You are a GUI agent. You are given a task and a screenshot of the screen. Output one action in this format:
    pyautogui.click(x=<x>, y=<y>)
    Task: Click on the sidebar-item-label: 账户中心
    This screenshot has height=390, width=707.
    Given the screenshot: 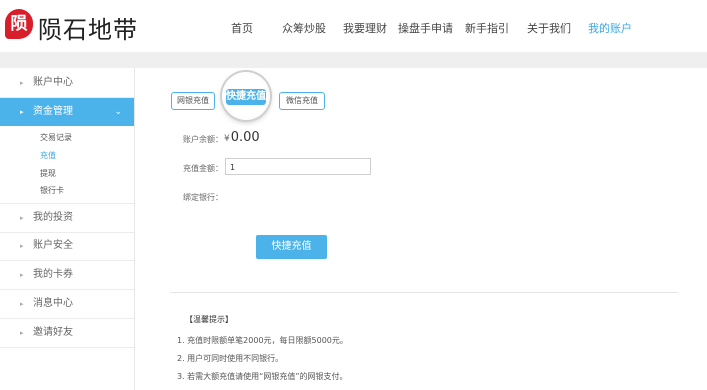 What is the action you would take?
    pyautogui.click(x=53, y=82)
    